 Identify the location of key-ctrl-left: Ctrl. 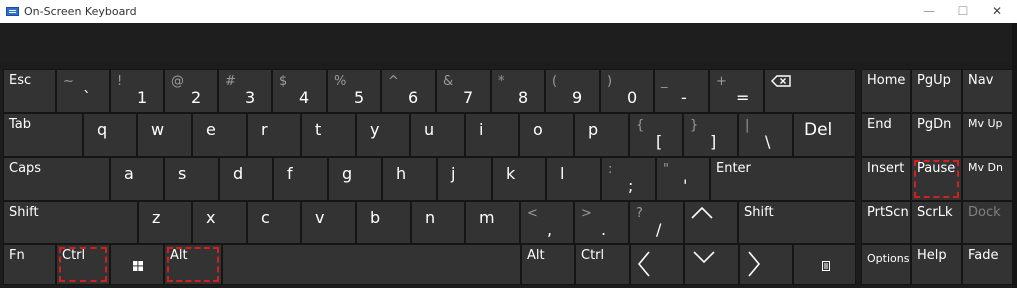
(83, 264).